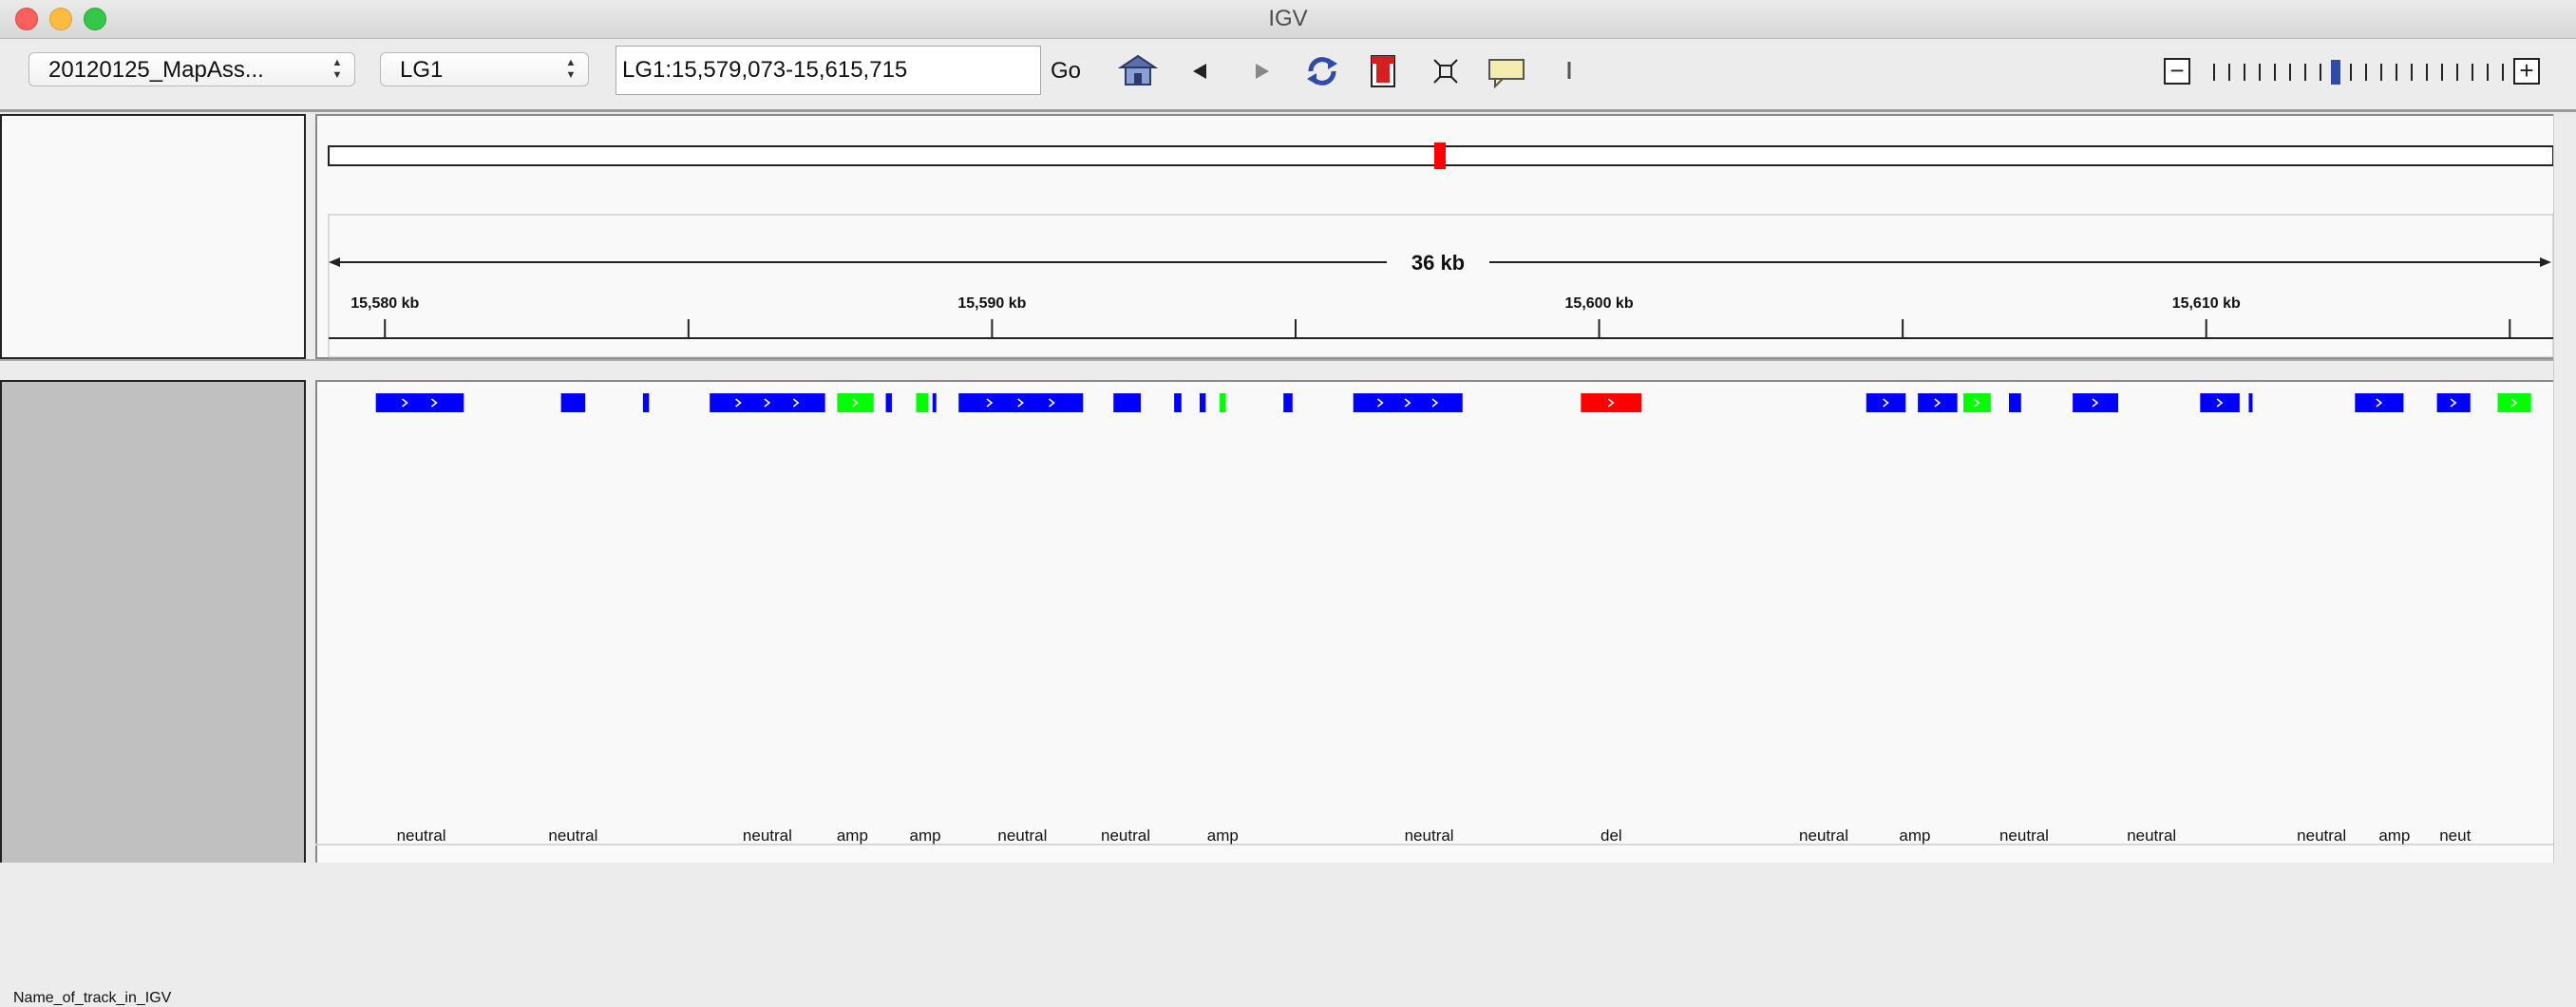  I want to click on feature-label: del, so click(1611, 835).